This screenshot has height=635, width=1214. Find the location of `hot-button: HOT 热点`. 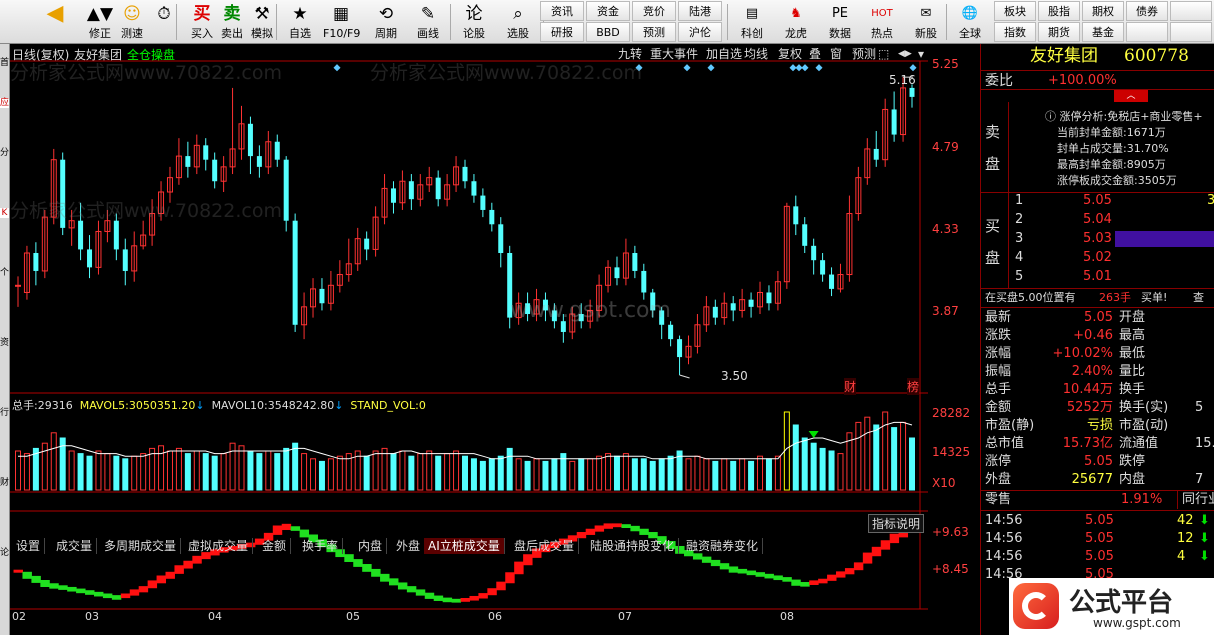

hot-button: HOT 热点 is located at coordinates (882, 22).